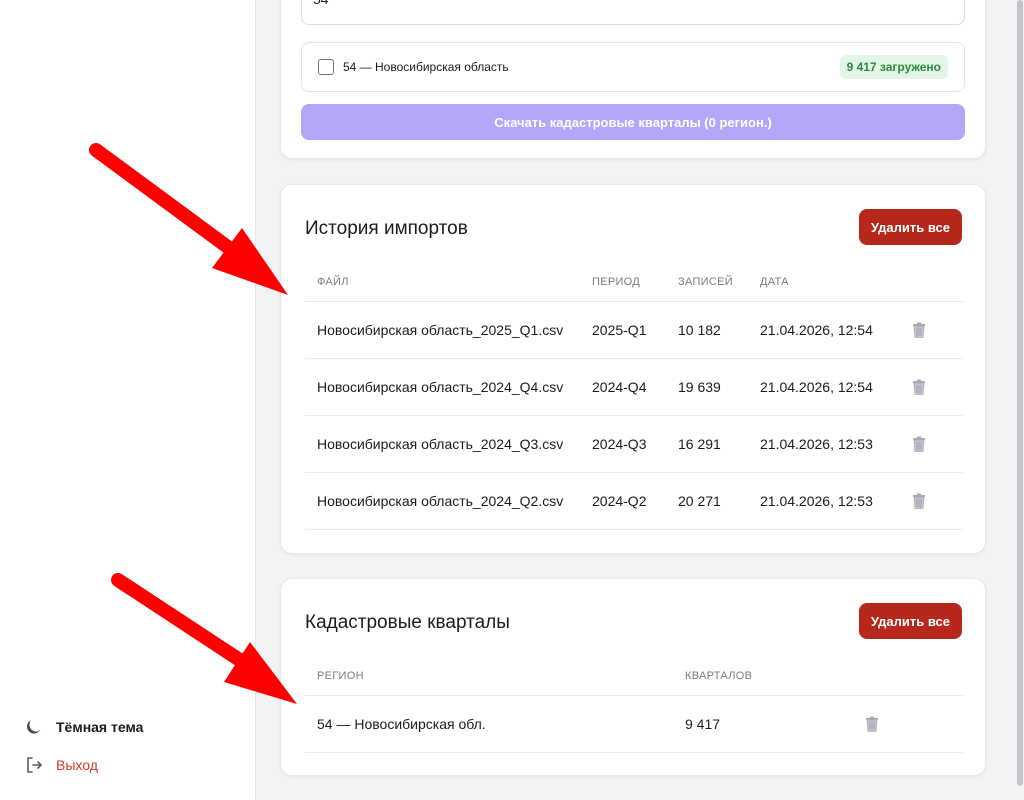  What do you see at coordinates (774, 282) in the screenshot?
I see `column-header-date: ДАТА` at bounding box center [774, 282].